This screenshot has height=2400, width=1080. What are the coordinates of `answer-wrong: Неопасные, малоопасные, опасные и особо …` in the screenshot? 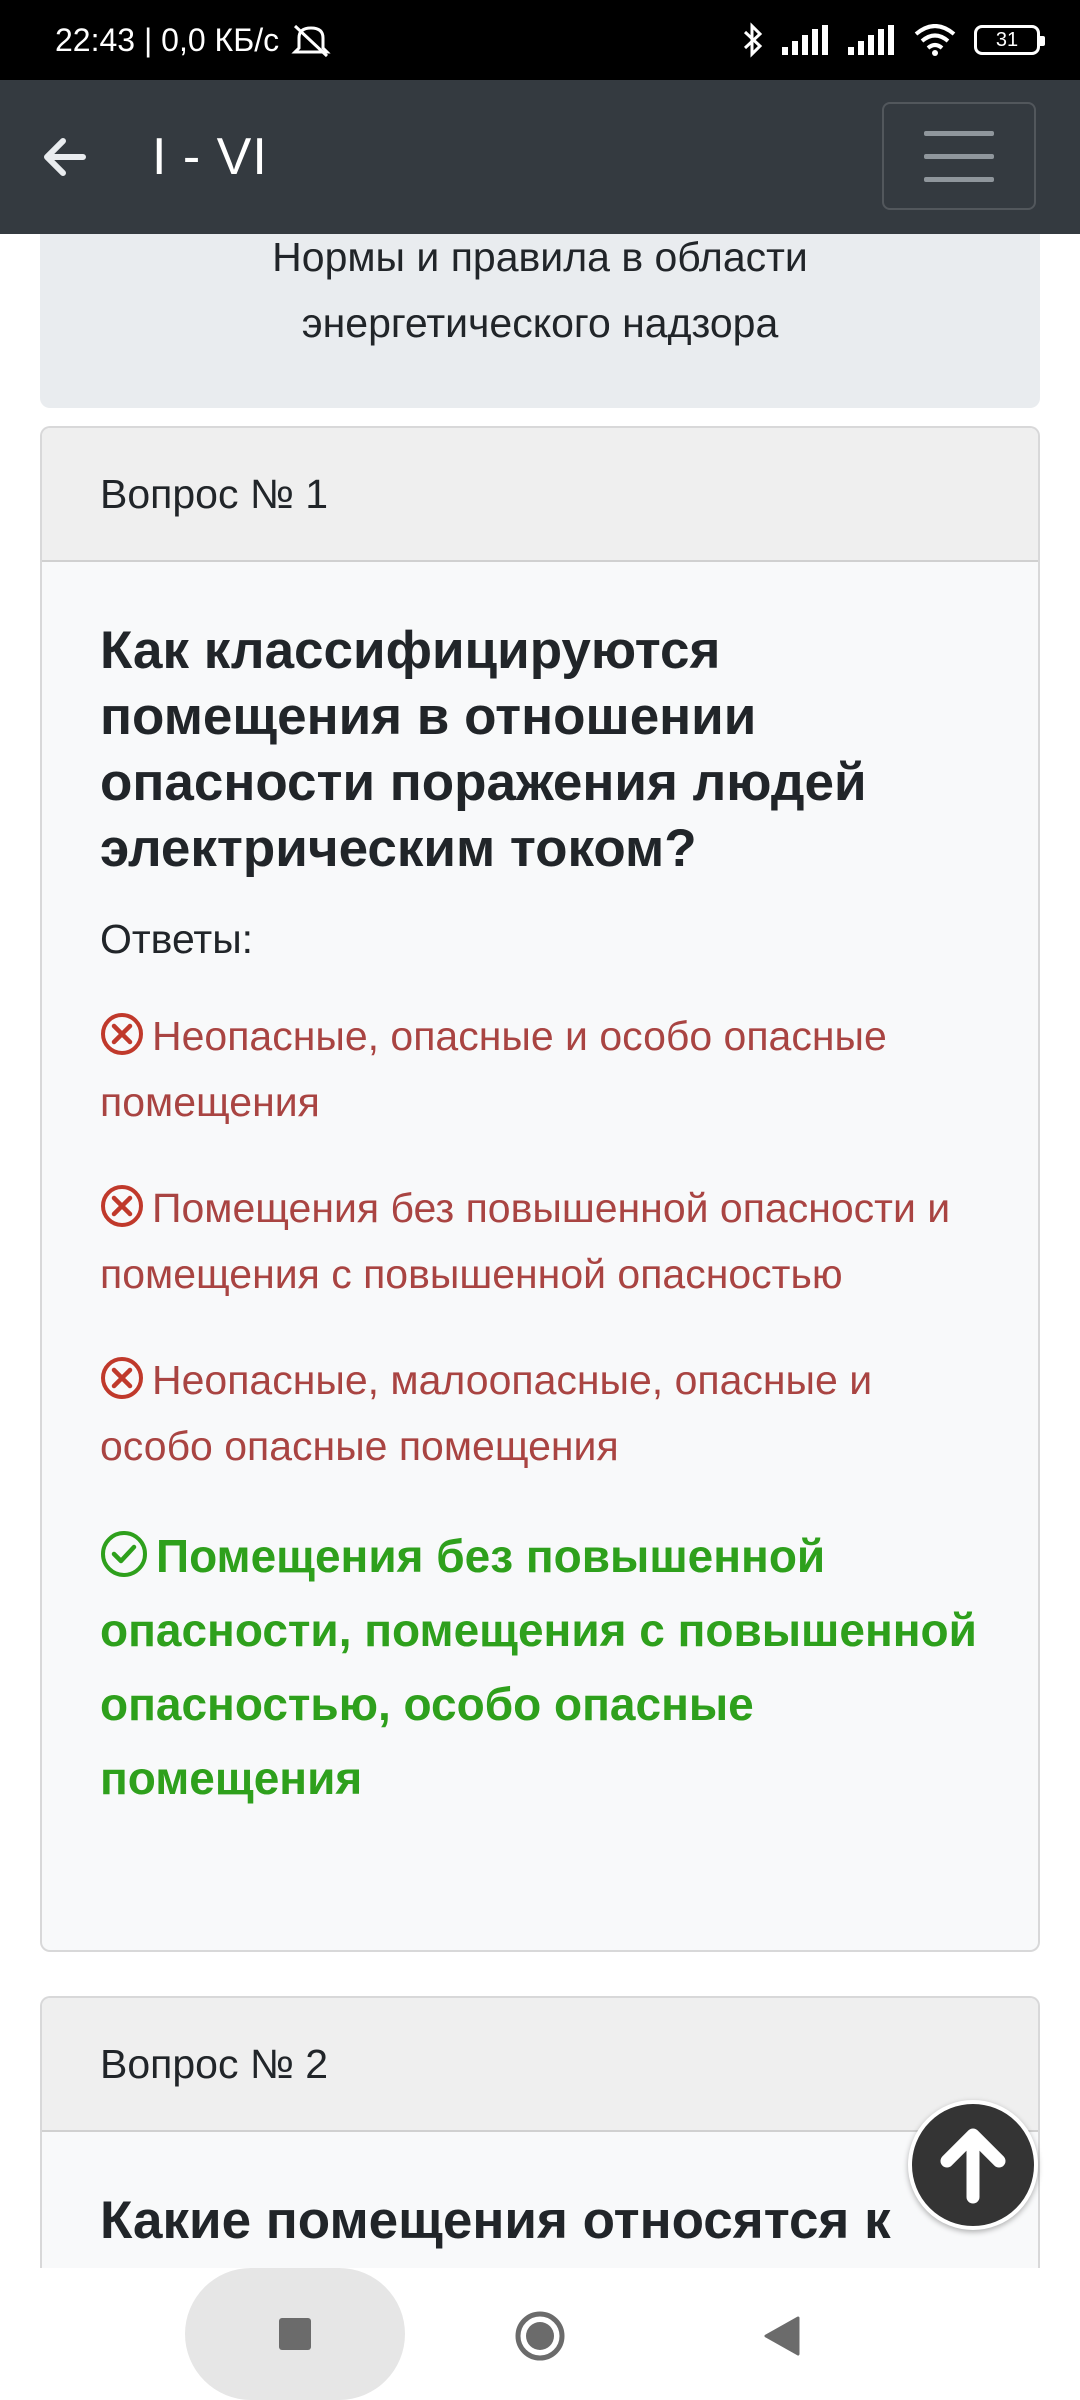 It's located at (540, 1413).